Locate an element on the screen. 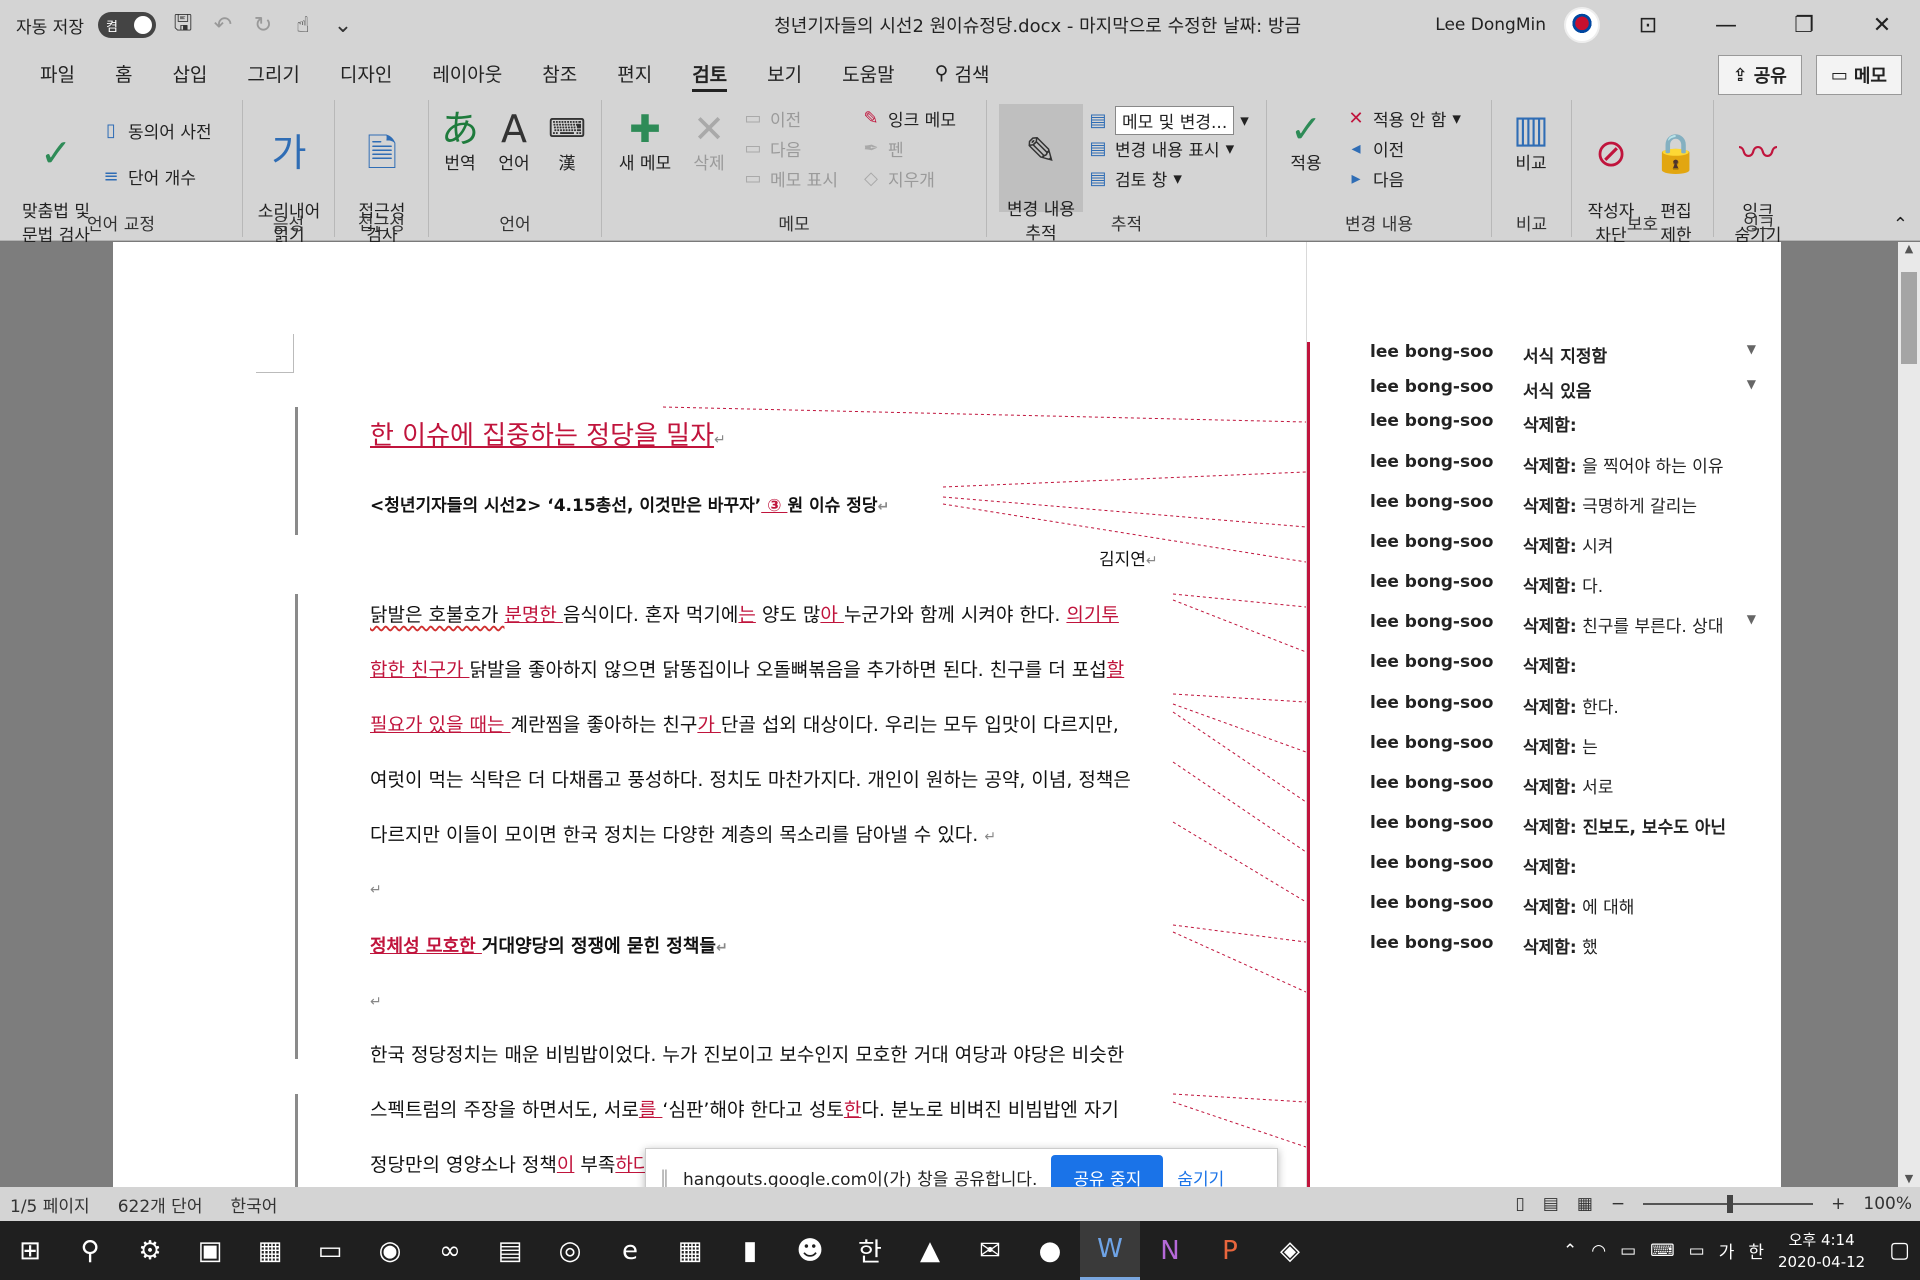 This screenshot has width=1920, height=1280. thesaurus-button: ▯ 동의어 사전 is located at coordinates (156, 130).